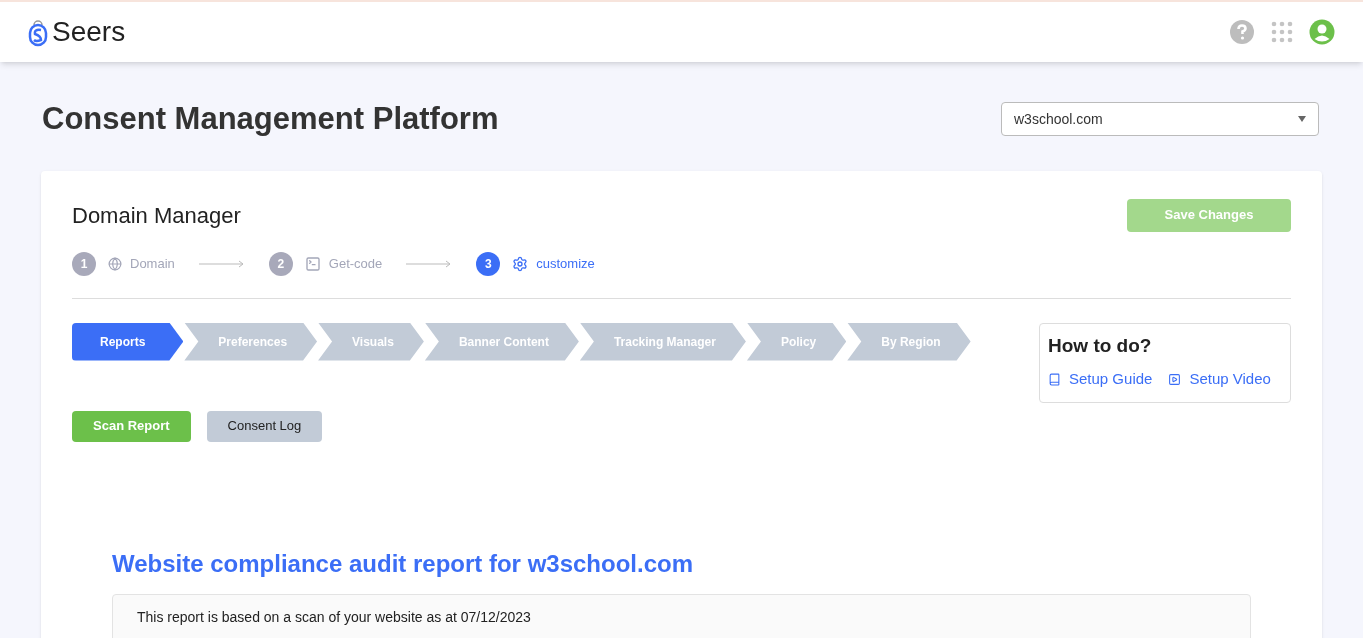  Describe the element at coordinates (501, 341) in the screenshot. I see `step-tab: Banner Content` at that location.